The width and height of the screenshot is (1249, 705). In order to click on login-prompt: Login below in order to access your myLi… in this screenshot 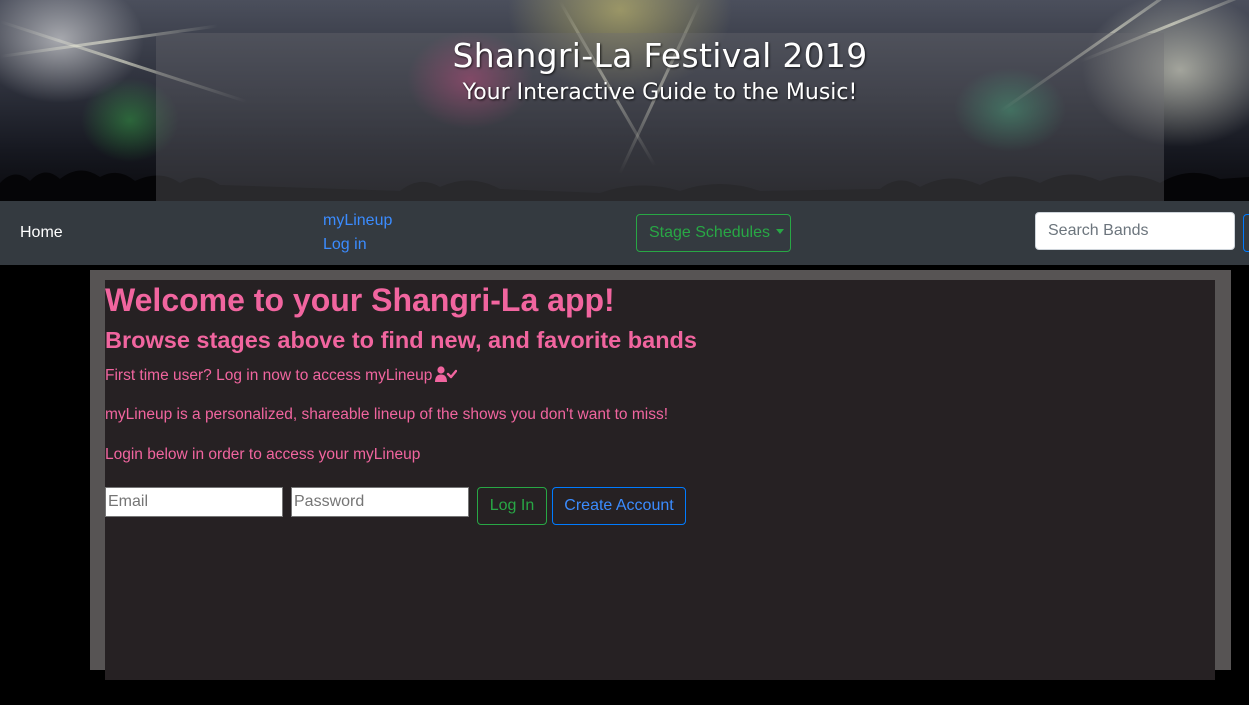, I will do `click(263, 454)`.